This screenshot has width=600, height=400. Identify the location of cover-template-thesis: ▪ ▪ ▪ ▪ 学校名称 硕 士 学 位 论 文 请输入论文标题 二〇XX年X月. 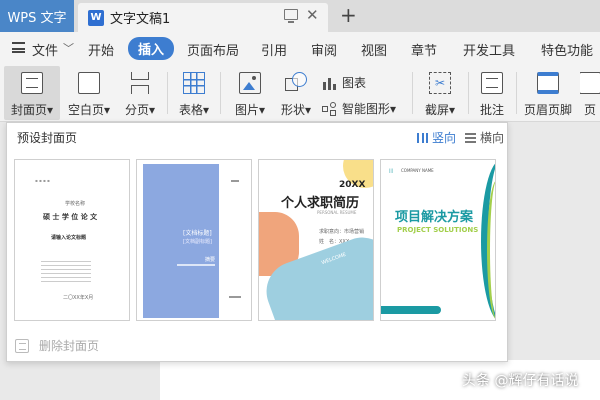
(72, 240).